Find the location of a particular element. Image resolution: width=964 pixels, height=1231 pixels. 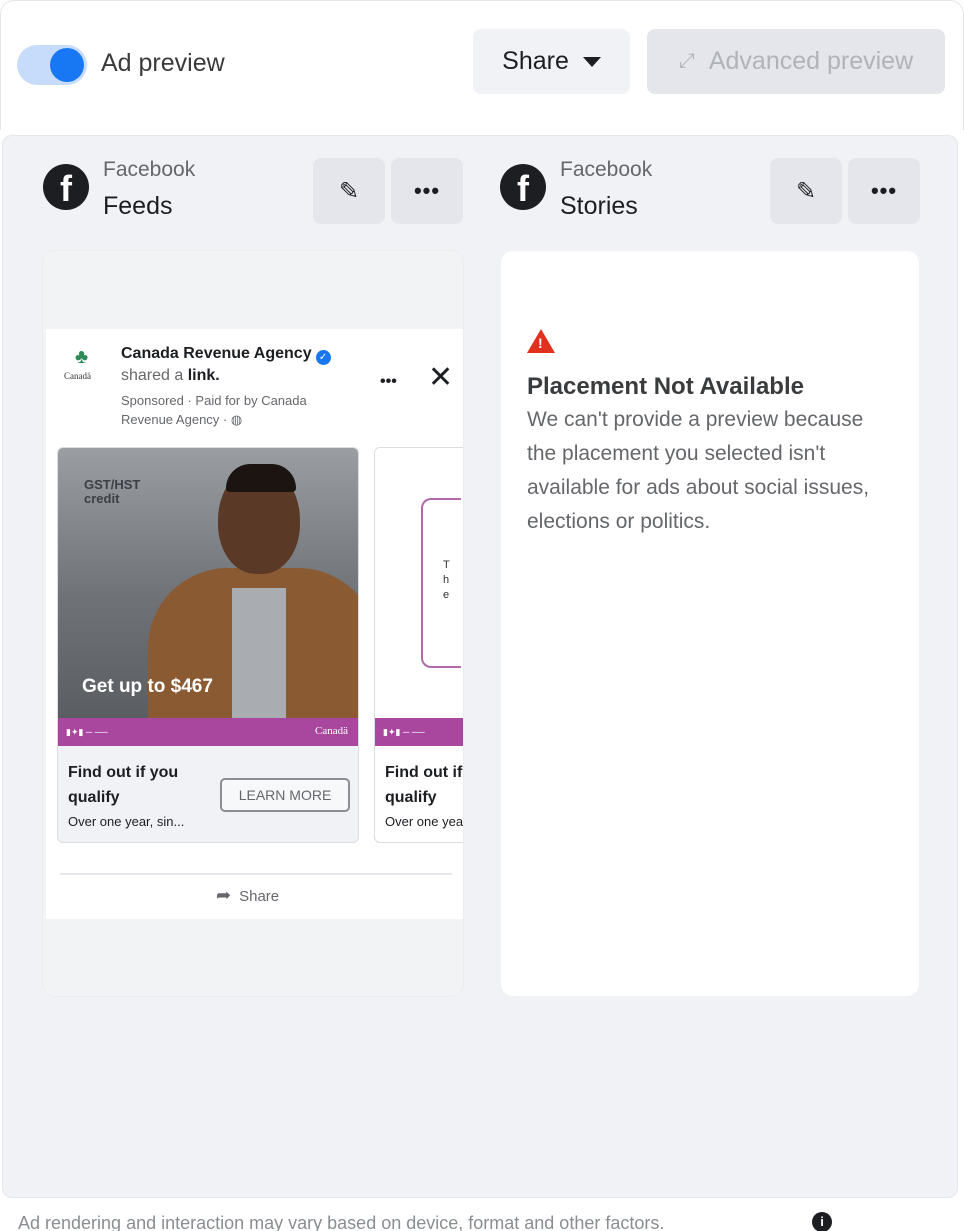

maple-leaf-icon: ♣ is located at coordinates (82, 357).